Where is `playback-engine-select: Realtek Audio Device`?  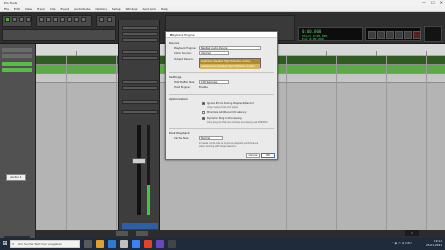
playback-engine-select: Realtek Audio Device is located at coordinates (230, 48).